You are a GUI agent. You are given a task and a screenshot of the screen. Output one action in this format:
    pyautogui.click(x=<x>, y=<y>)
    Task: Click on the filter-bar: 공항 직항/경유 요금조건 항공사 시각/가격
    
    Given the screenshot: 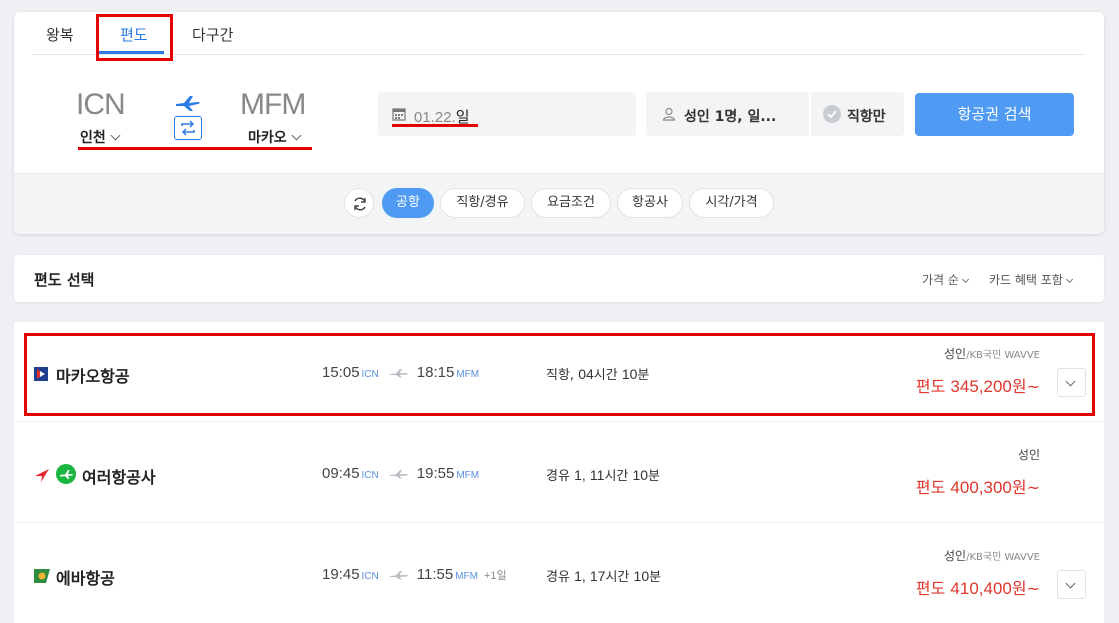 What is the action you would take?
    pyautogui.click(x=559, y=203)
    